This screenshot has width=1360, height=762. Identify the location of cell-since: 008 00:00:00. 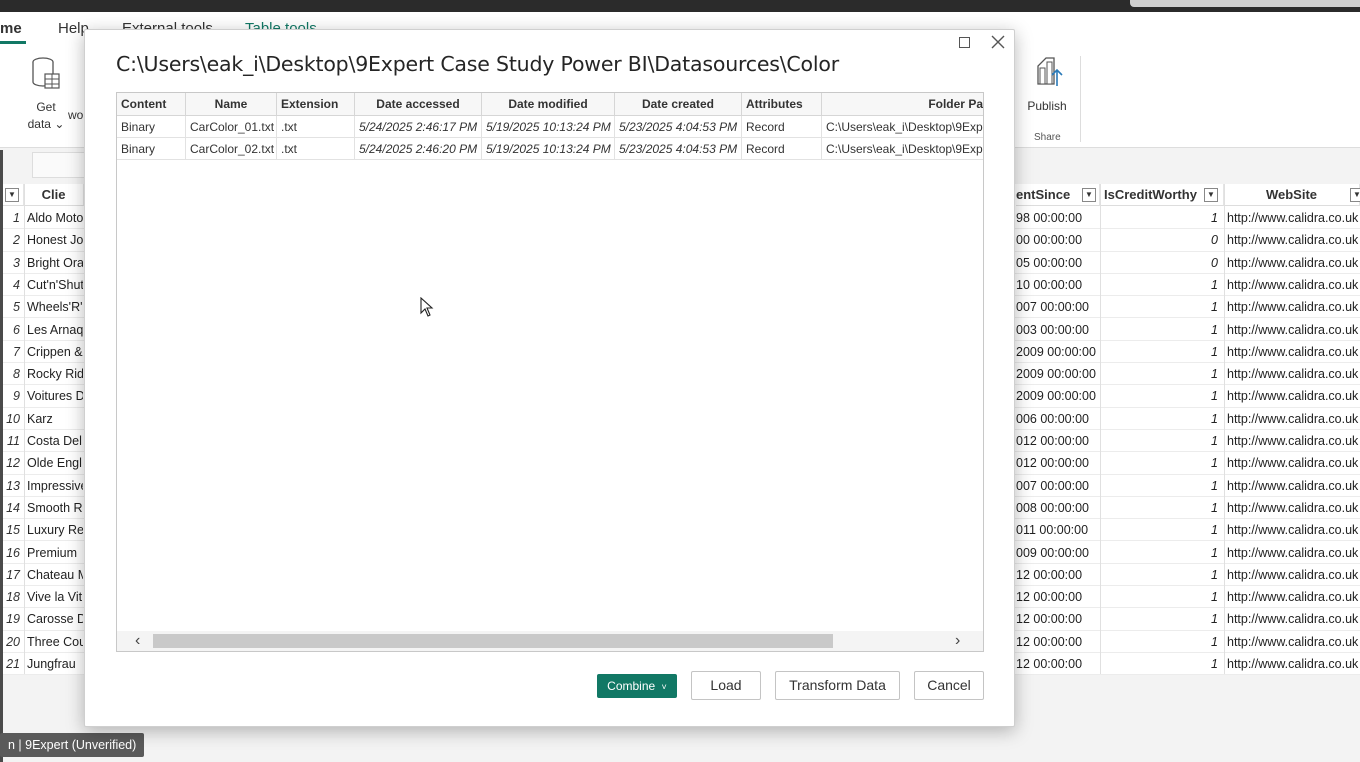
(1052, 507).